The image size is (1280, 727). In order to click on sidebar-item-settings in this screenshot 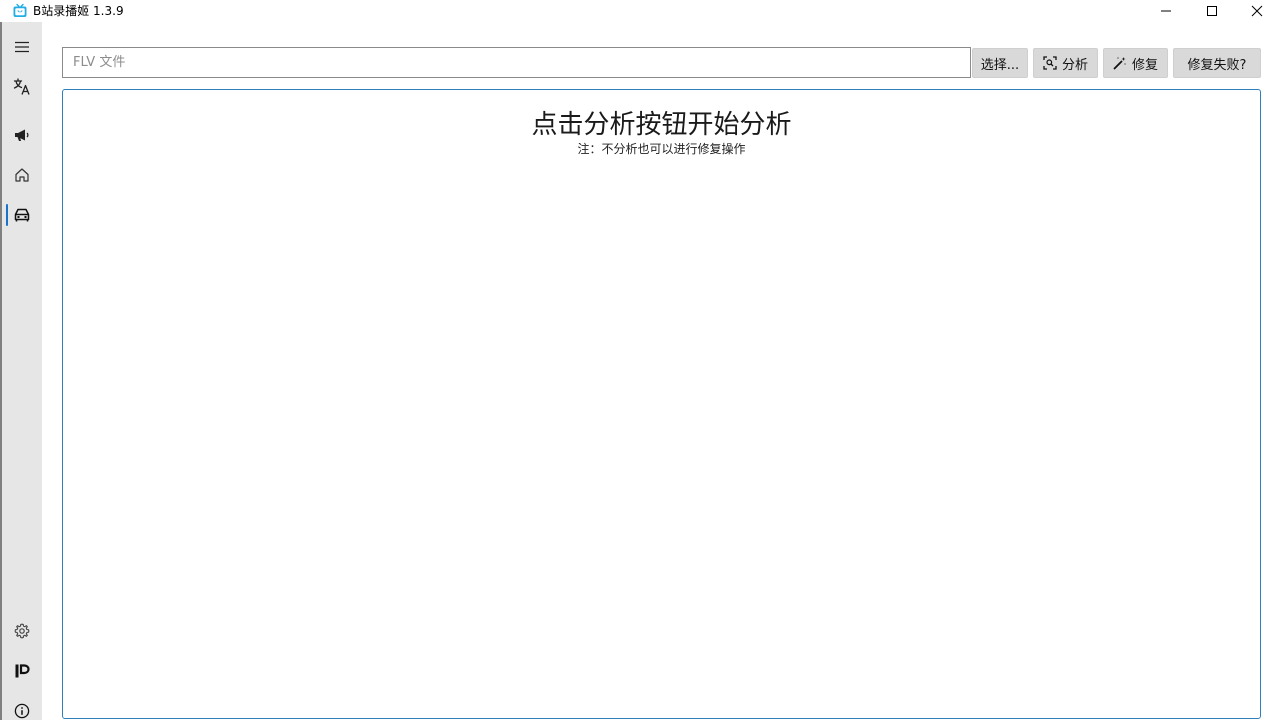, I will do `click(22, 631)`.